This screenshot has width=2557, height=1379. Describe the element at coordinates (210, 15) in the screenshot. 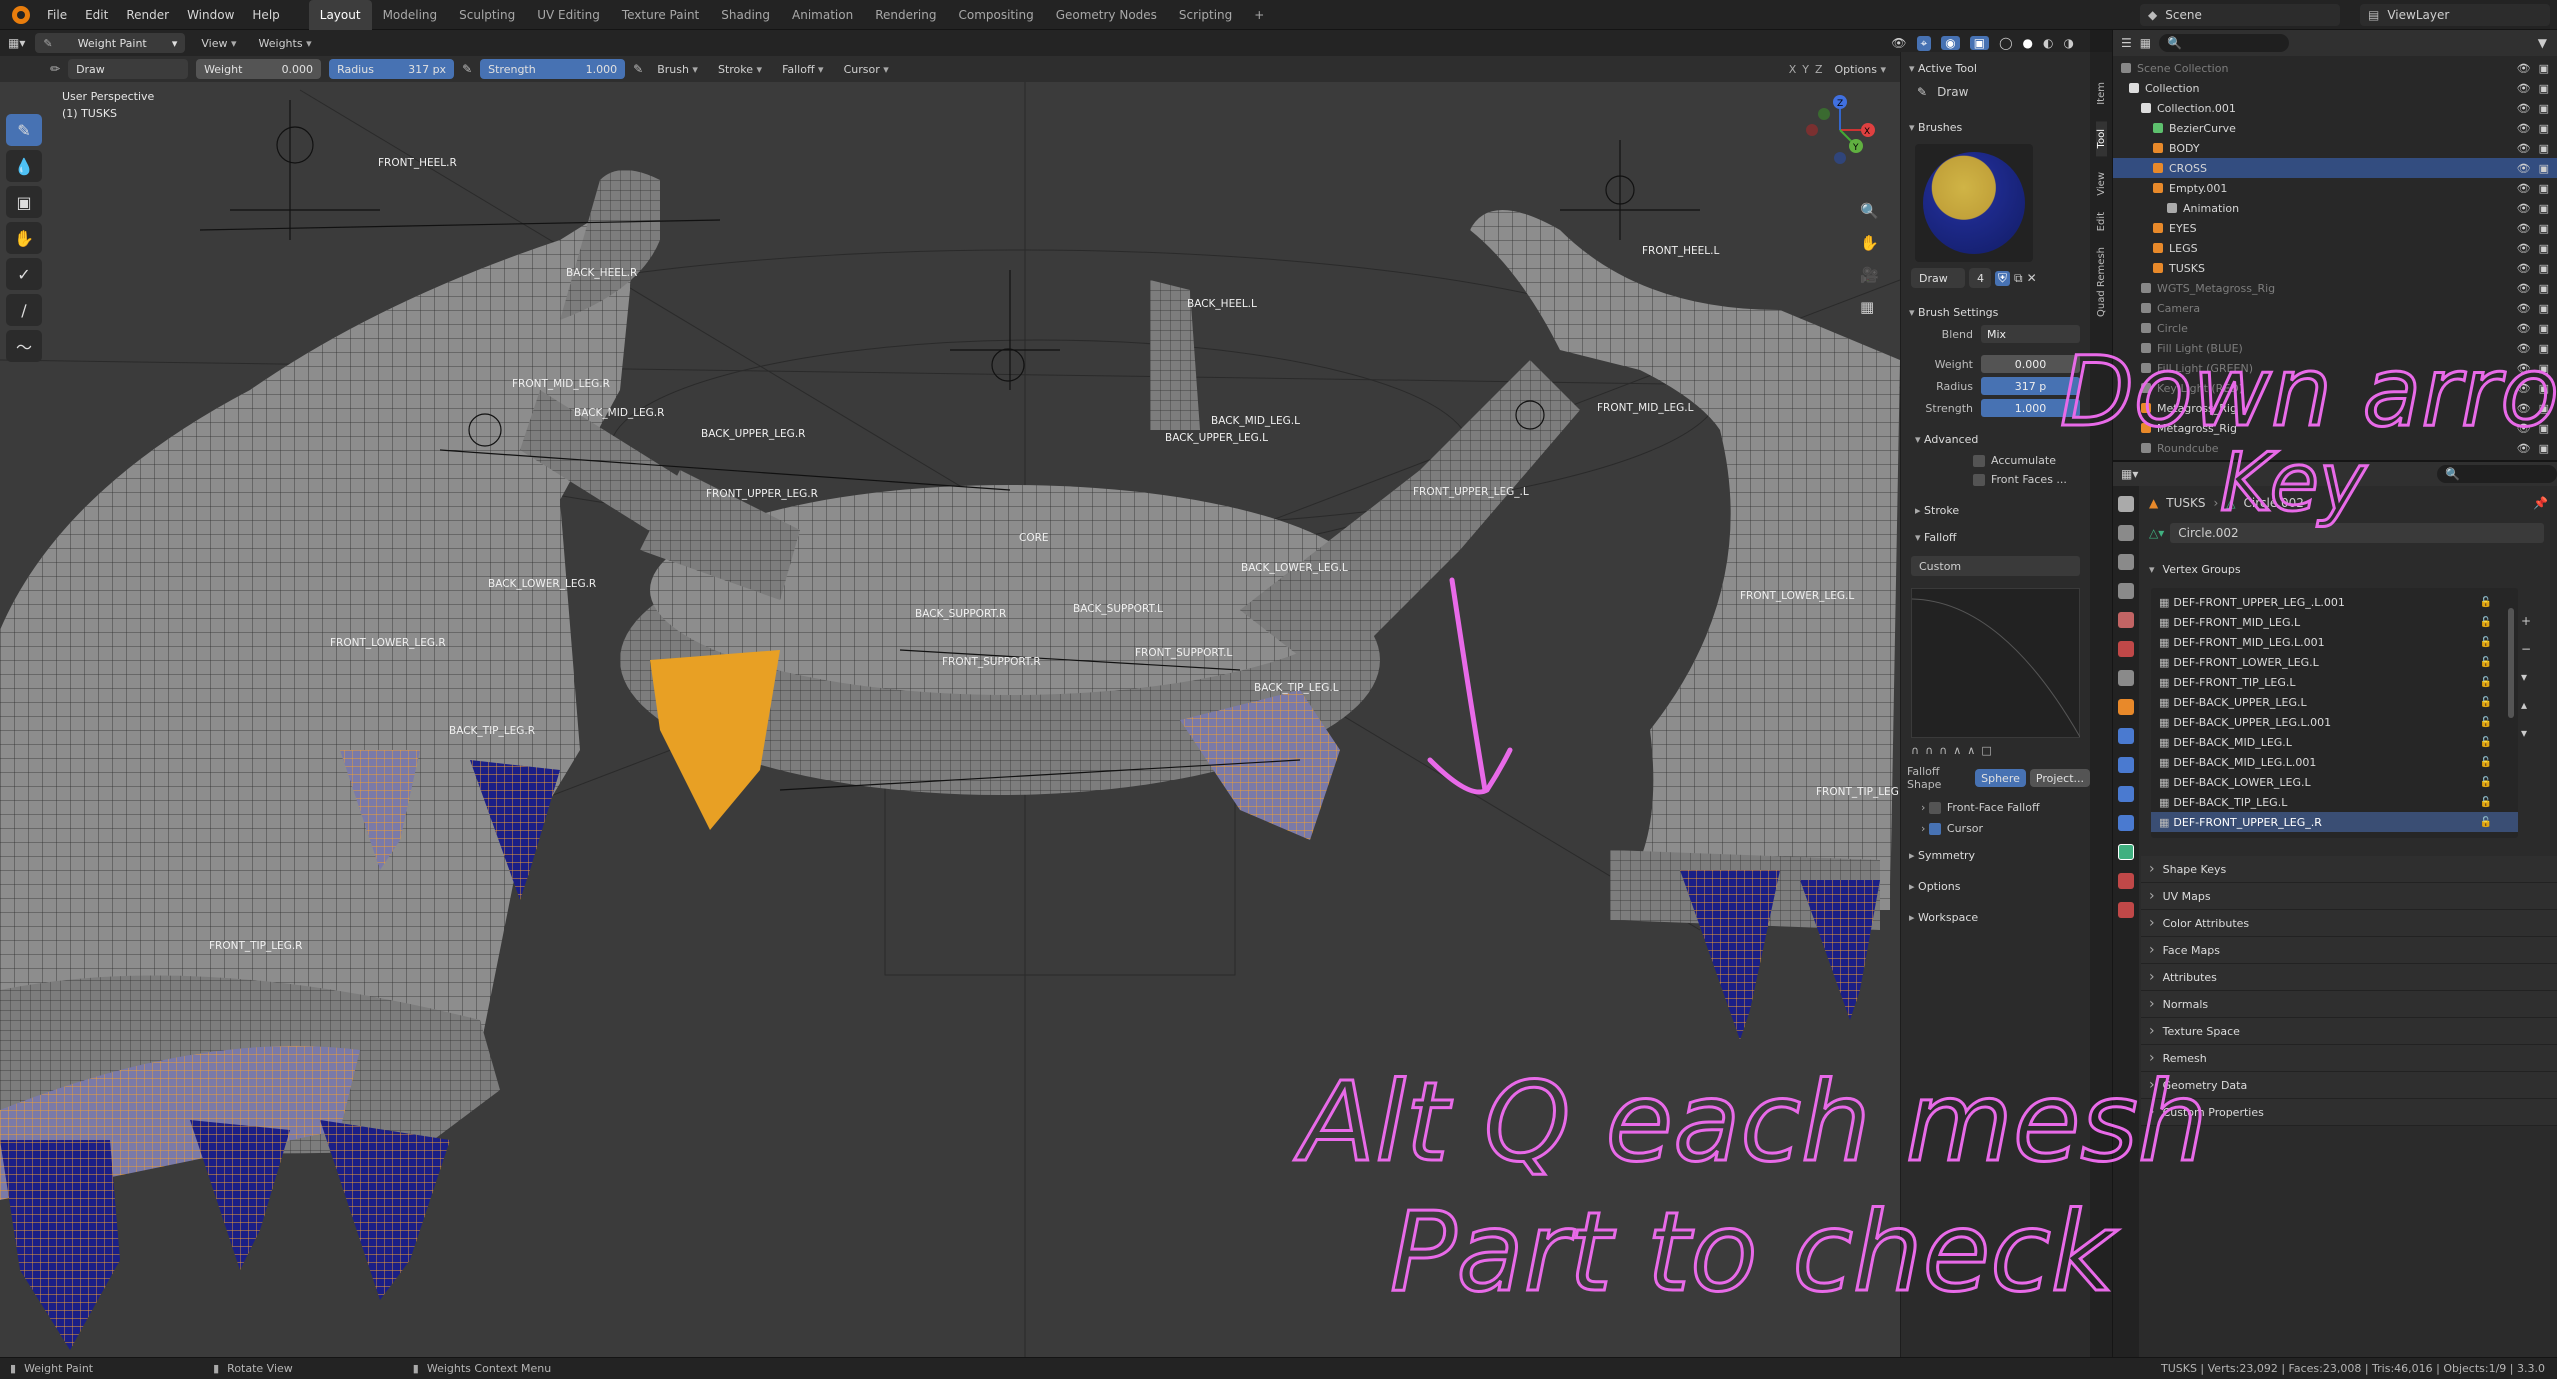

I see `menu-window: Window` at that location.